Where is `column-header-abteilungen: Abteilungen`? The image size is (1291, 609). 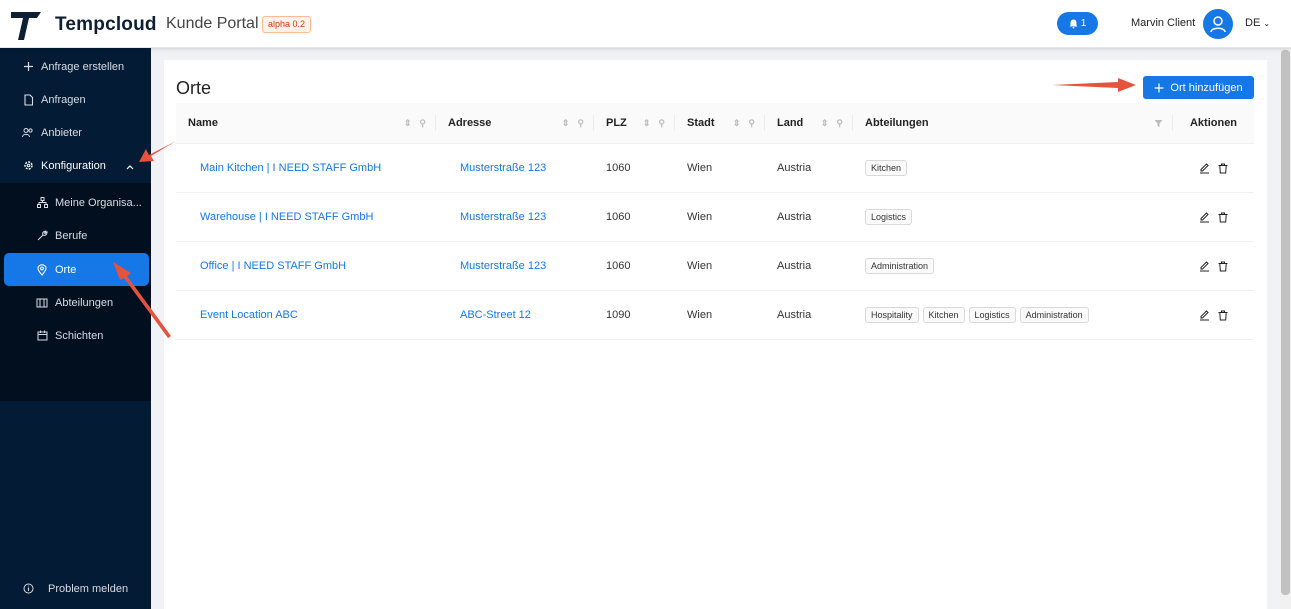
column-header-abteilungen: Abteilungen is located at coordinates (1013, 123).